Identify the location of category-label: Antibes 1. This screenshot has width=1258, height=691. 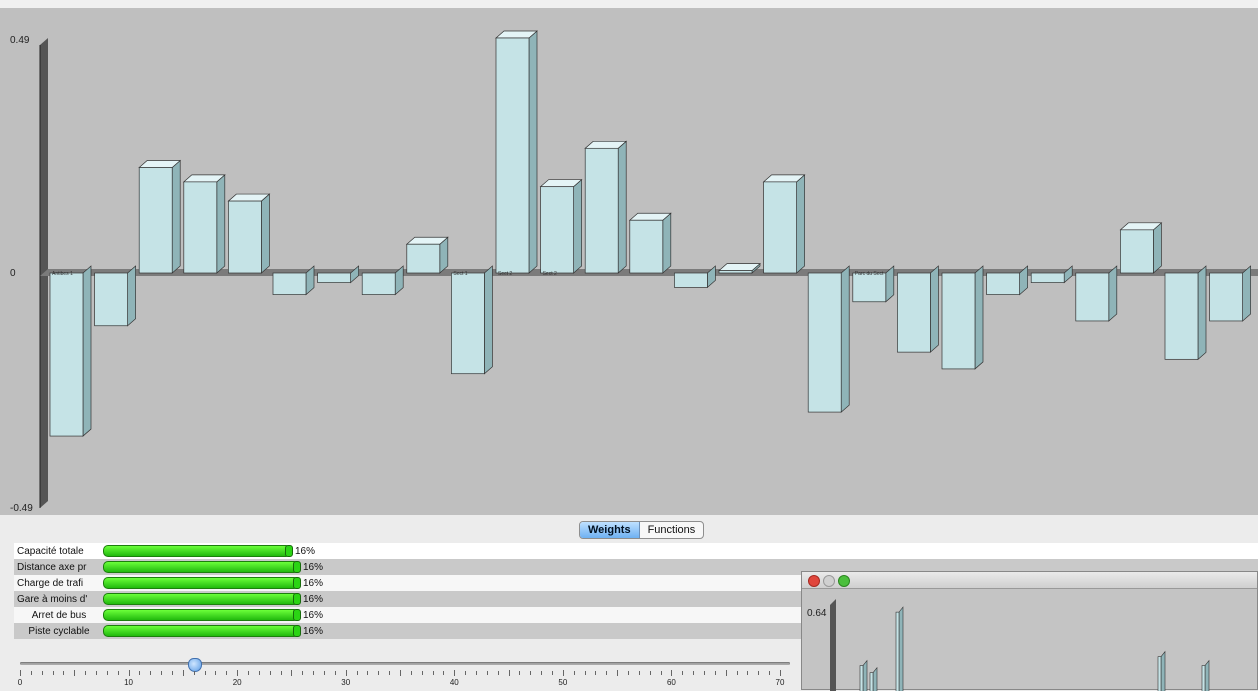
(62, 274).